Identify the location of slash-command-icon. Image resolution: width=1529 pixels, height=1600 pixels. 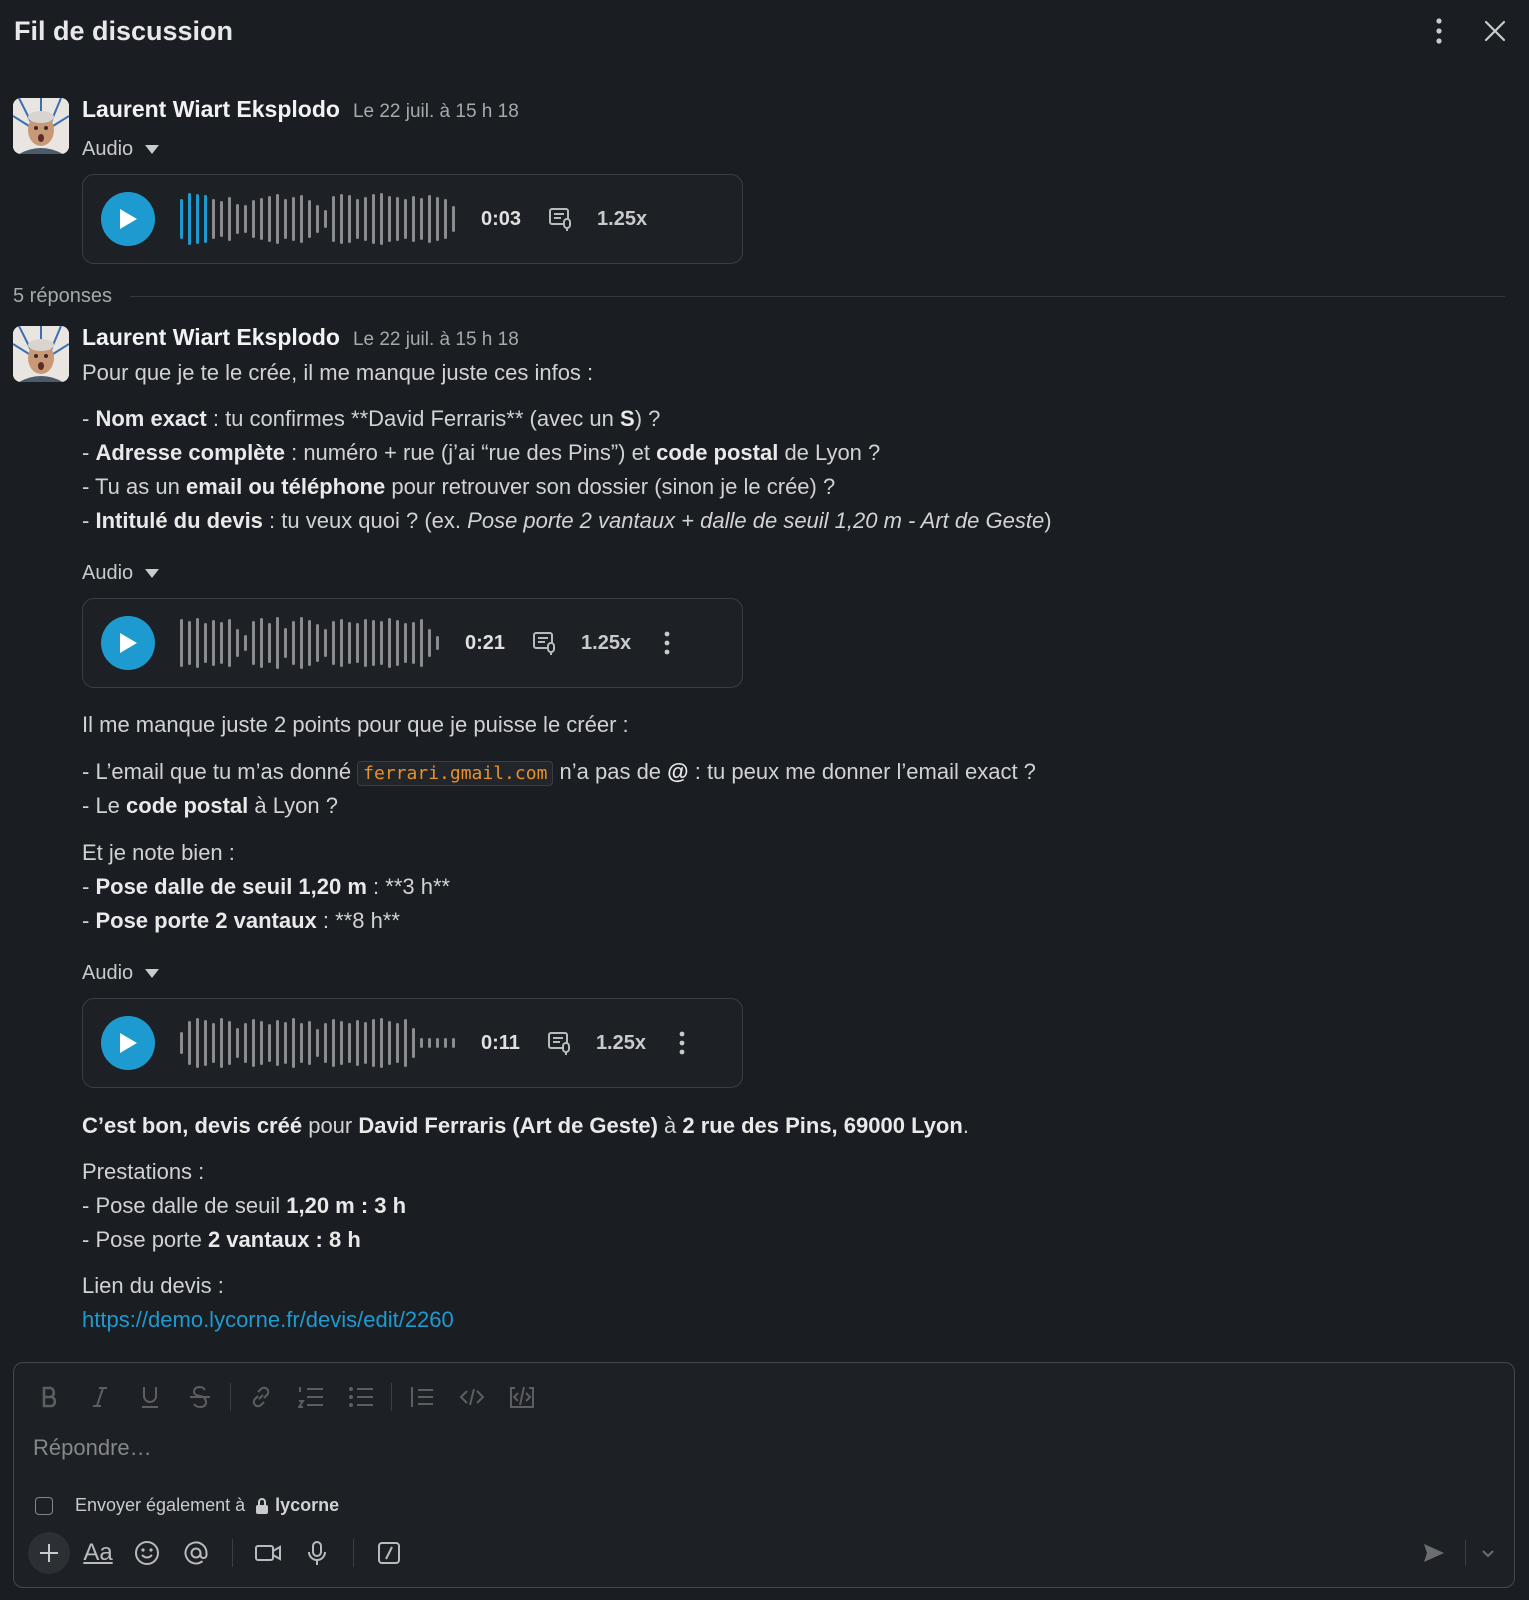
(389, 1553).